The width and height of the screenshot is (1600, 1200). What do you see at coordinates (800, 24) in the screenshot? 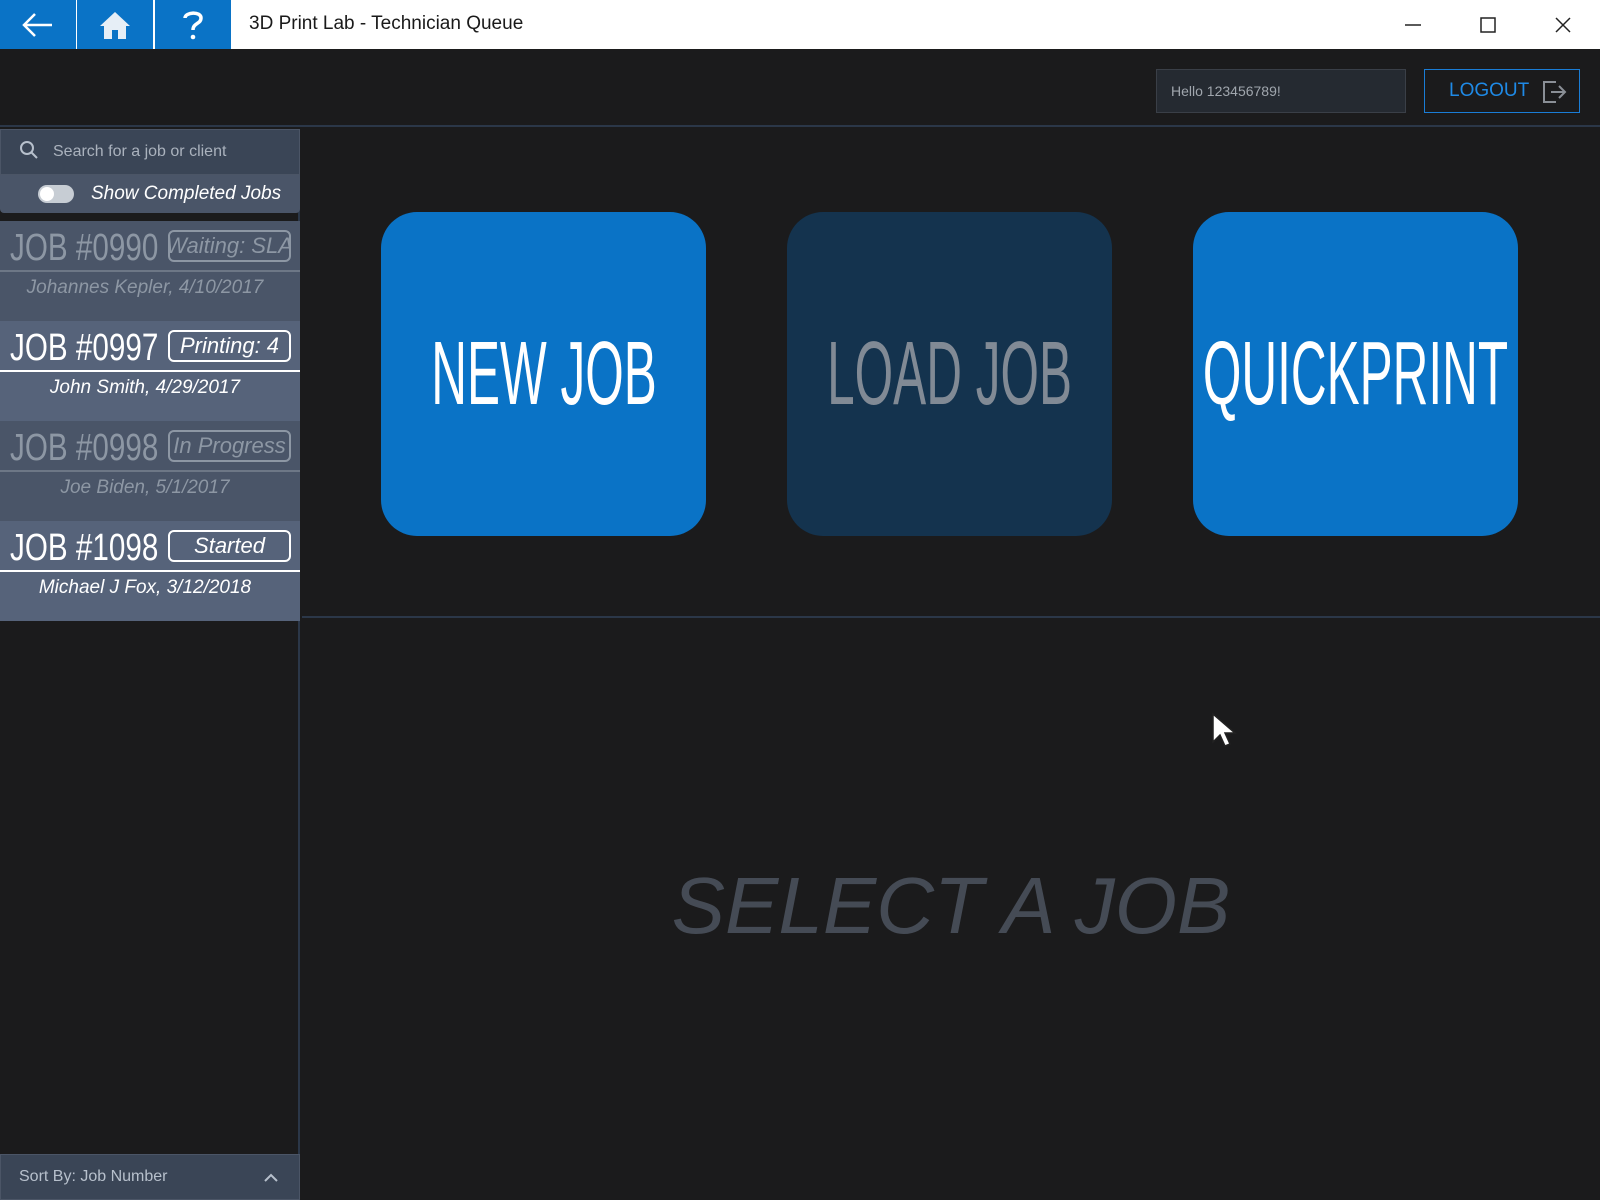
I see `title-bar: 3D Print Lab - Technician Queue` at bounding box center [800, 24].